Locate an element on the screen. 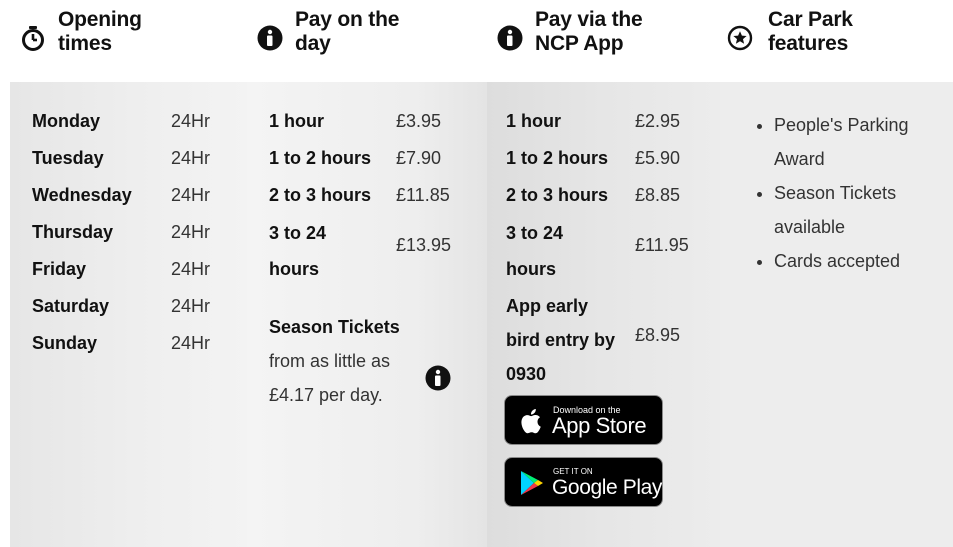 This screenshot has height=547, width=953. opening-times-header: Opening times is located at coordinates (128, 41).